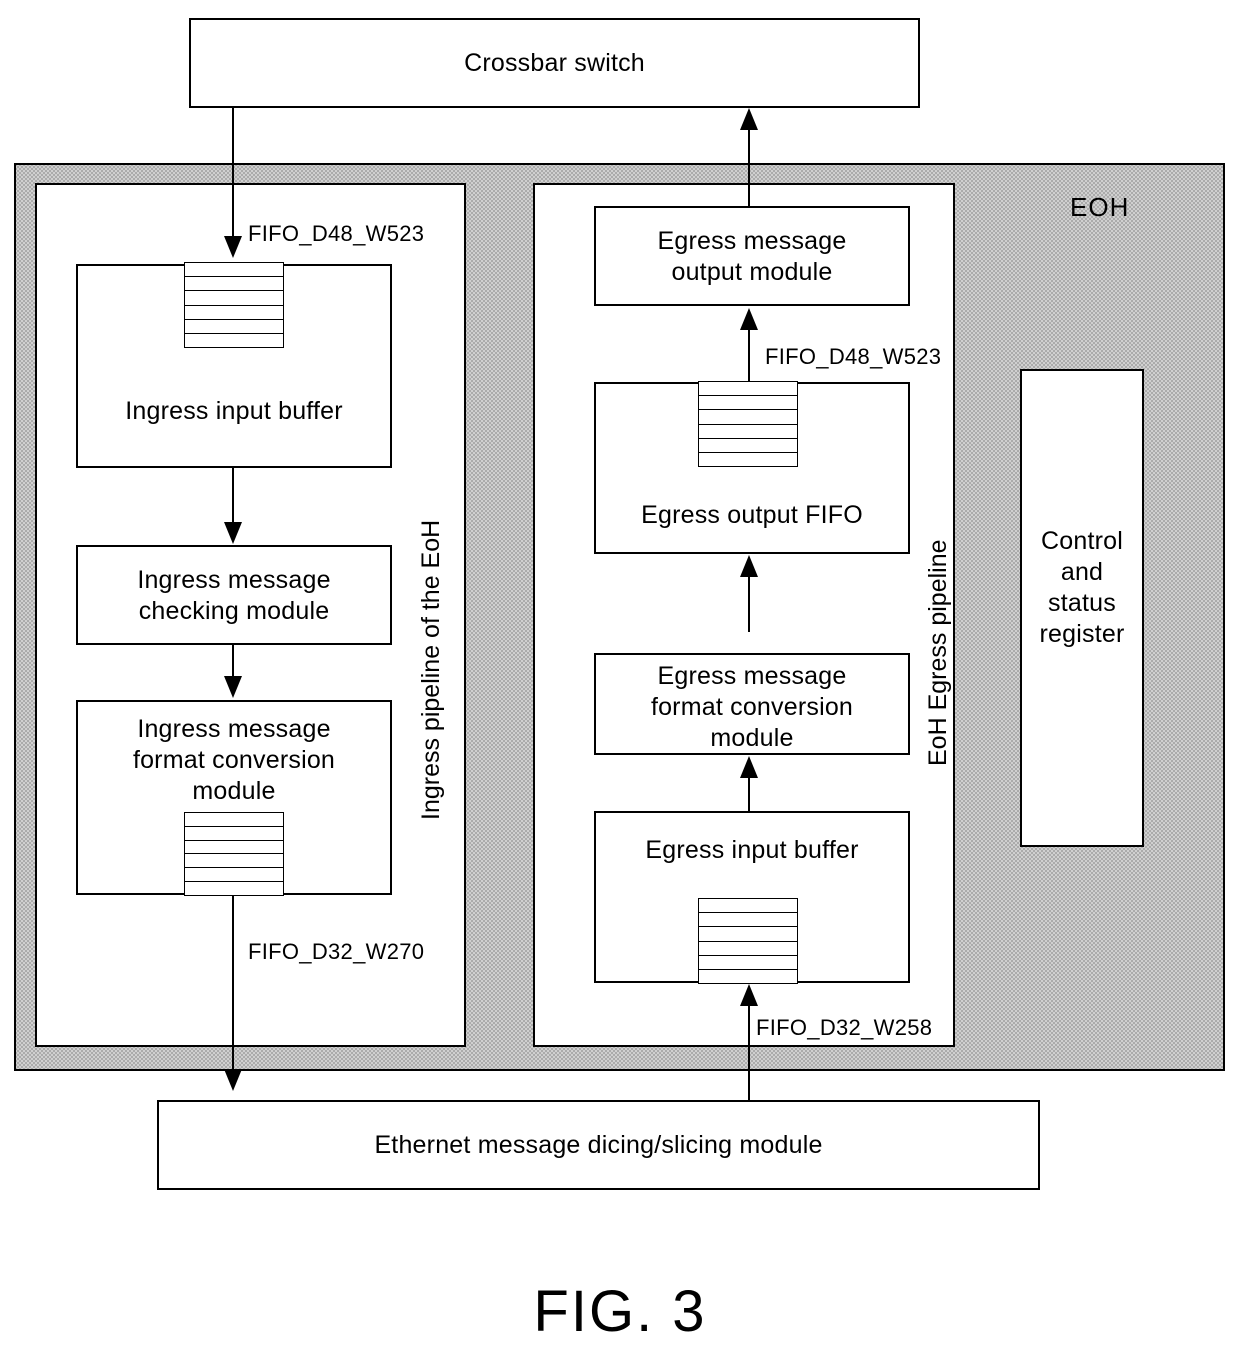 This screenshot has width=1240, height=1363. I want to click on fifo-stack-icon-egress-output-fifo, so click(748, 424).